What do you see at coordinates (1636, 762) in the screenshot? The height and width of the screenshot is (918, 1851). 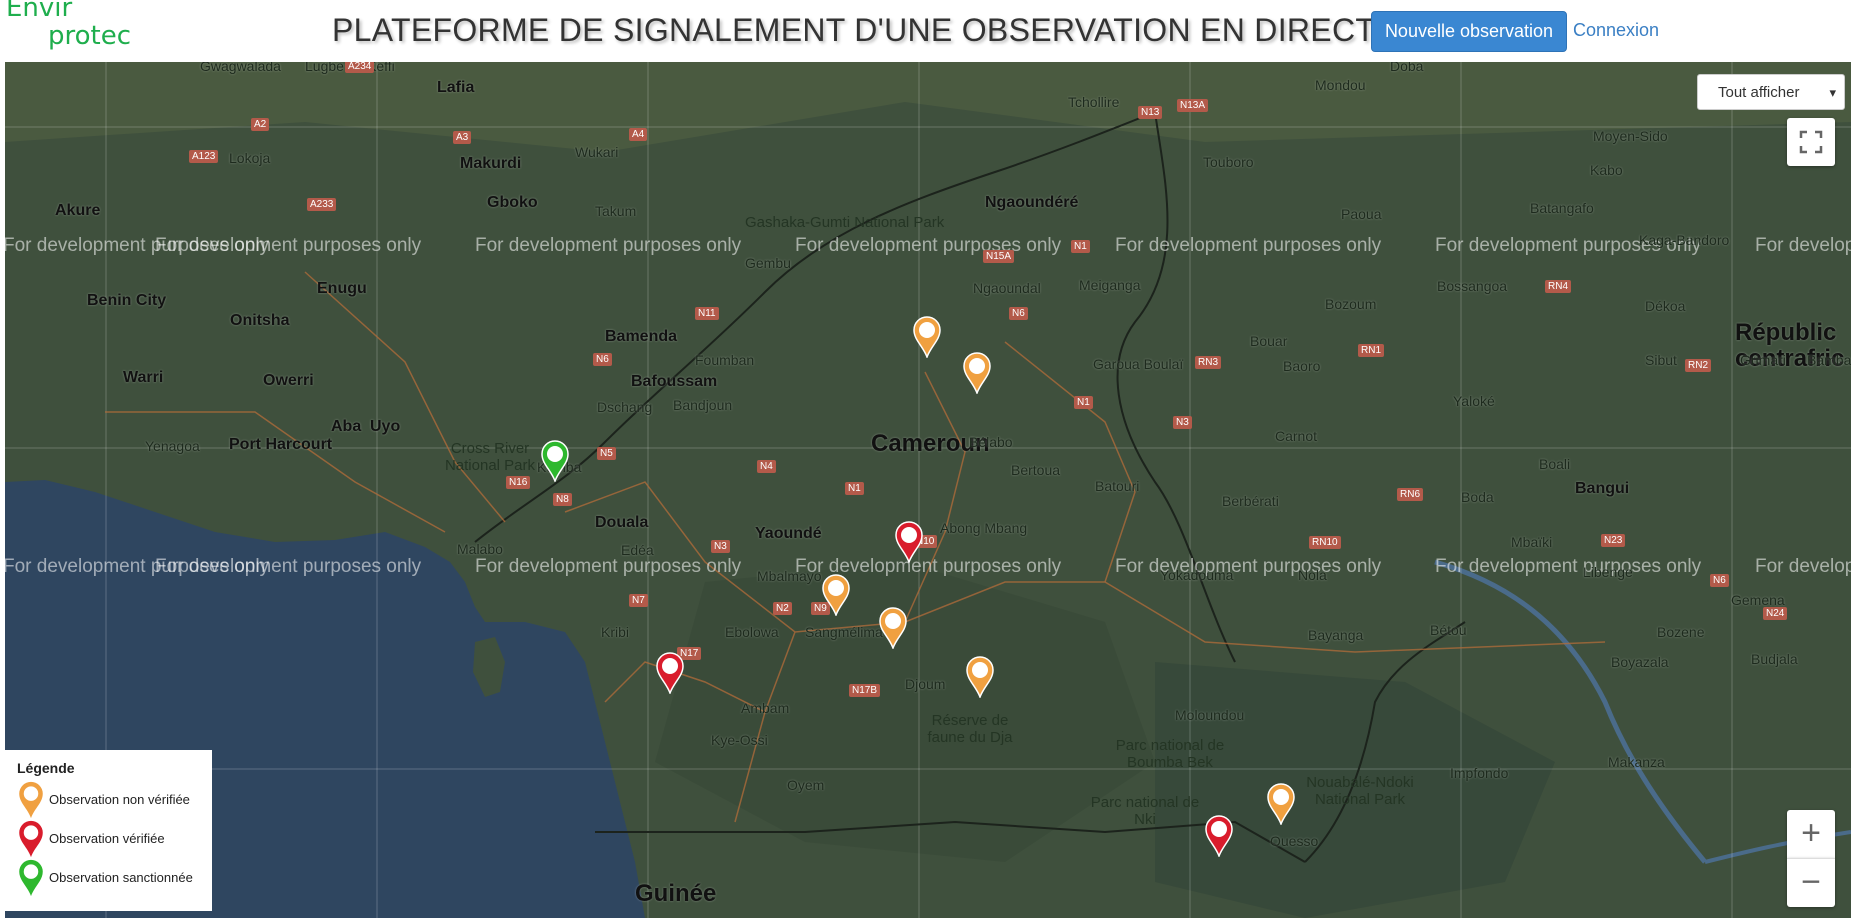 I see `place-label: Makanza` at bounding box center [1636, 762].